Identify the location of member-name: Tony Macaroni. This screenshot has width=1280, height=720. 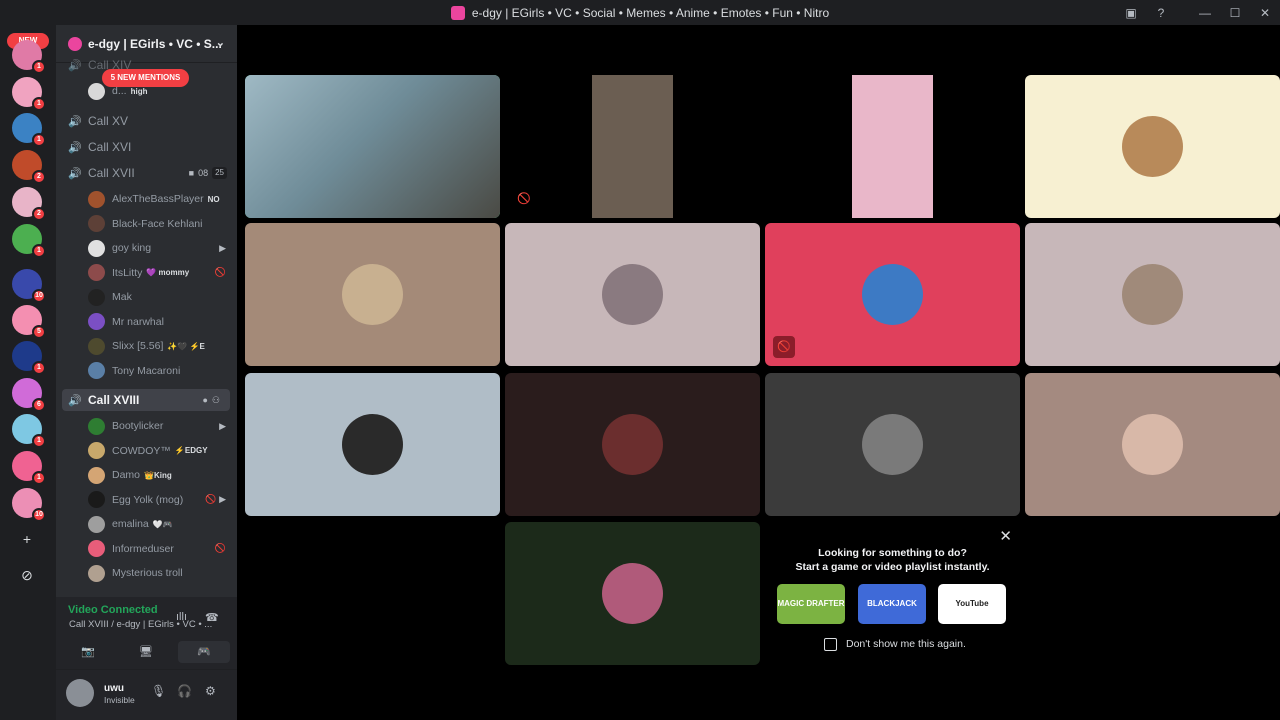
(146, 370).